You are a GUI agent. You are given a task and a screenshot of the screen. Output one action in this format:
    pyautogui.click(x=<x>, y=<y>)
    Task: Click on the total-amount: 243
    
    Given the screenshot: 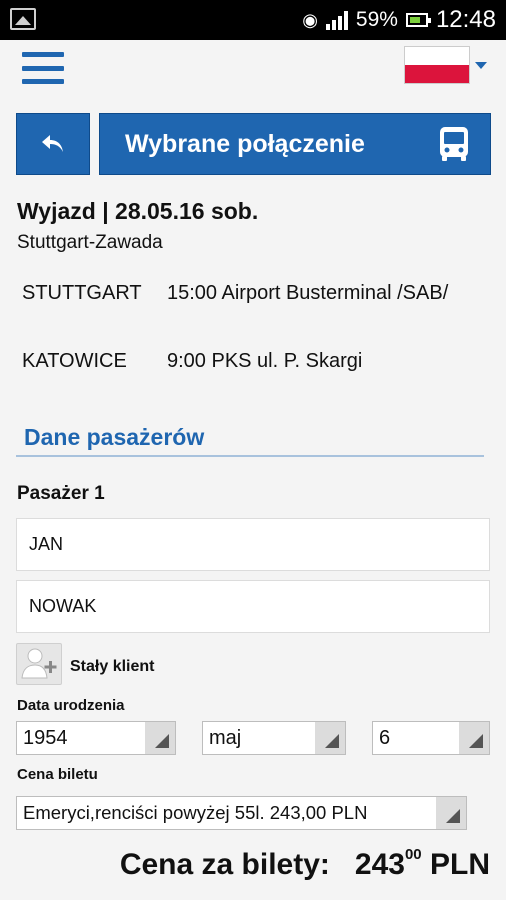 What is the action you would take?
    pyautogui.click(x=379, y=864)
    